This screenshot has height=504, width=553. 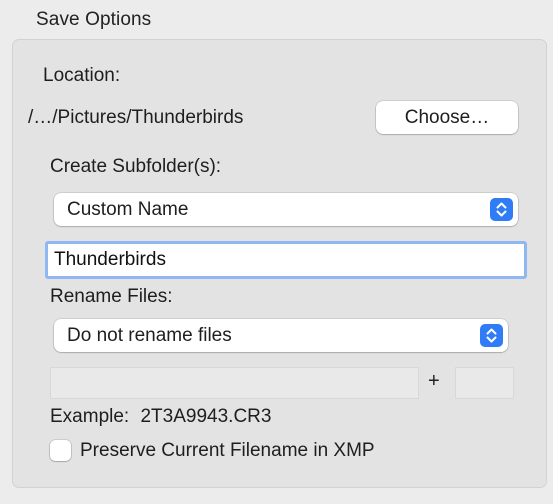 What do you see at coordinates (136, 117) in the screenshot?
I see `location-path: /…/Pictures/Thunderbirds` at bounding box center [136, 117].